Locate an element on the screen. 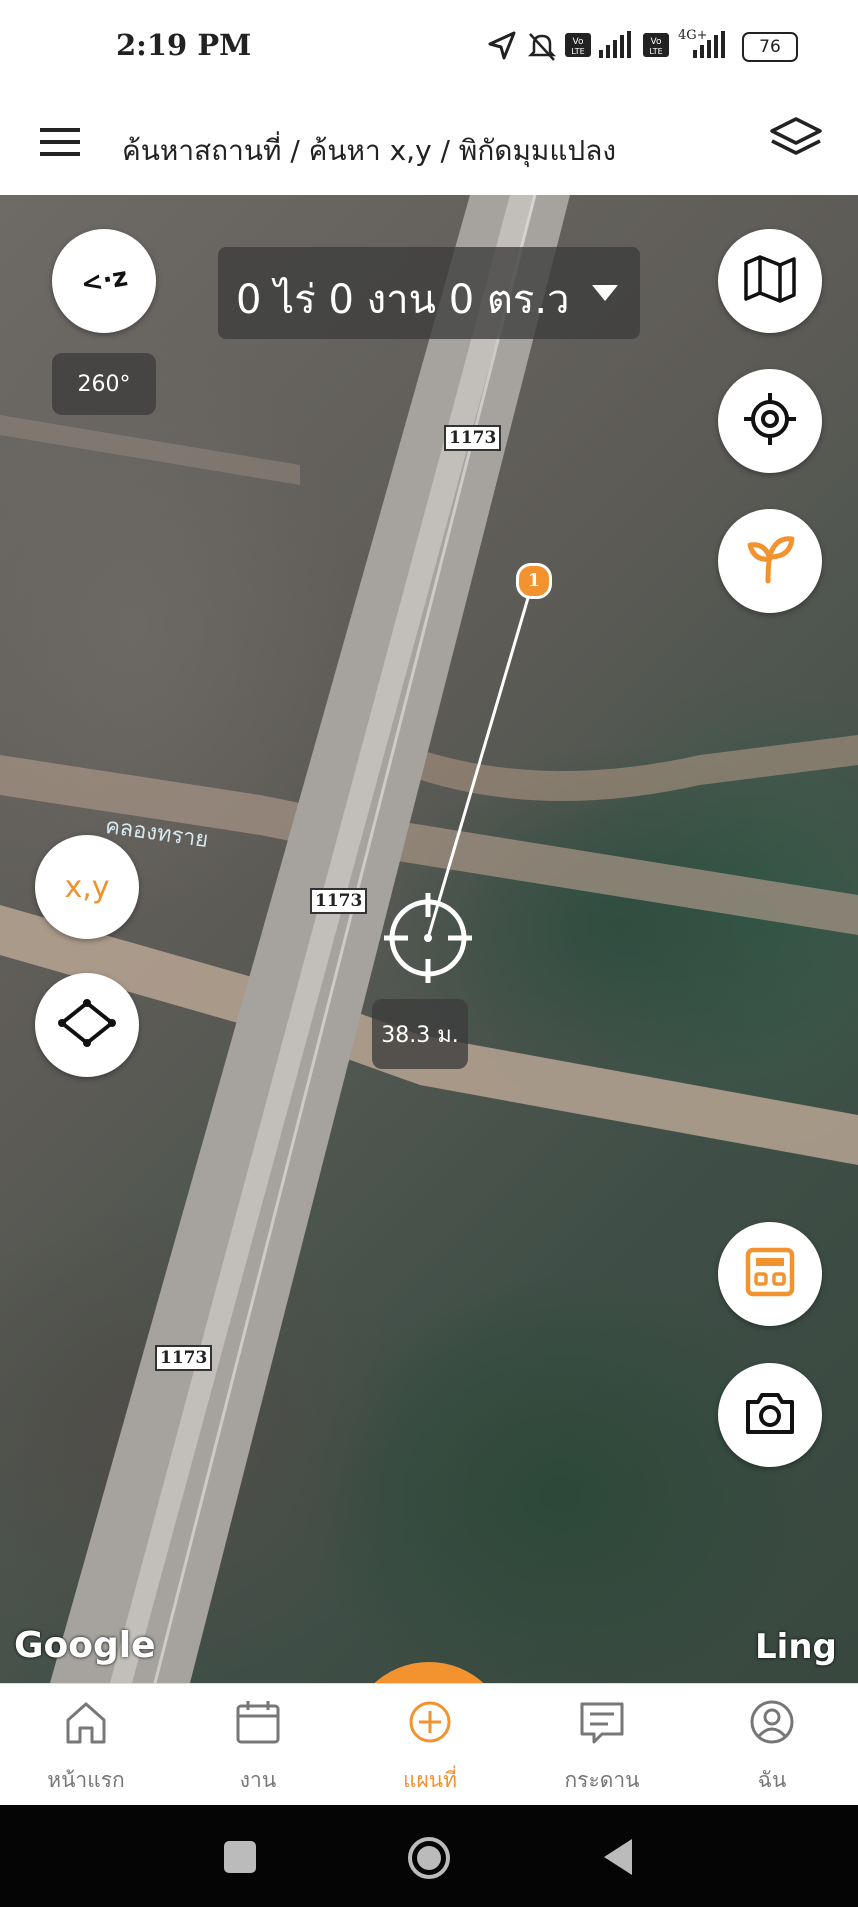  compass-button: <·z is located at coordinates (104, 281).